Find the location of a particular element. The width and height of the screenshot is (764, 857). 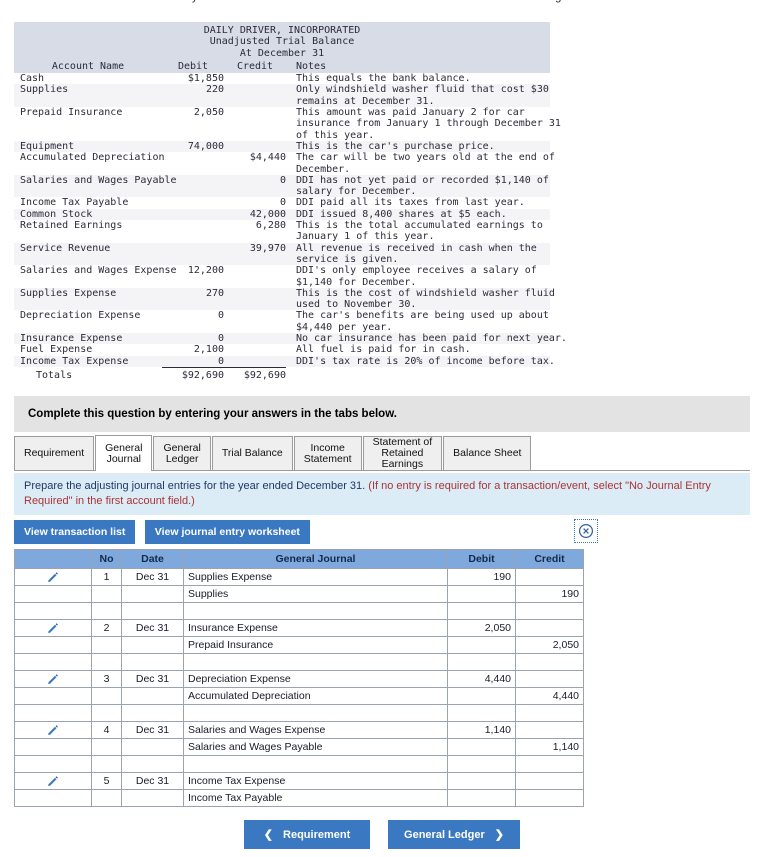

next-general-ledger-button: General Ledger ❯ is located at coordinates (454, 834).